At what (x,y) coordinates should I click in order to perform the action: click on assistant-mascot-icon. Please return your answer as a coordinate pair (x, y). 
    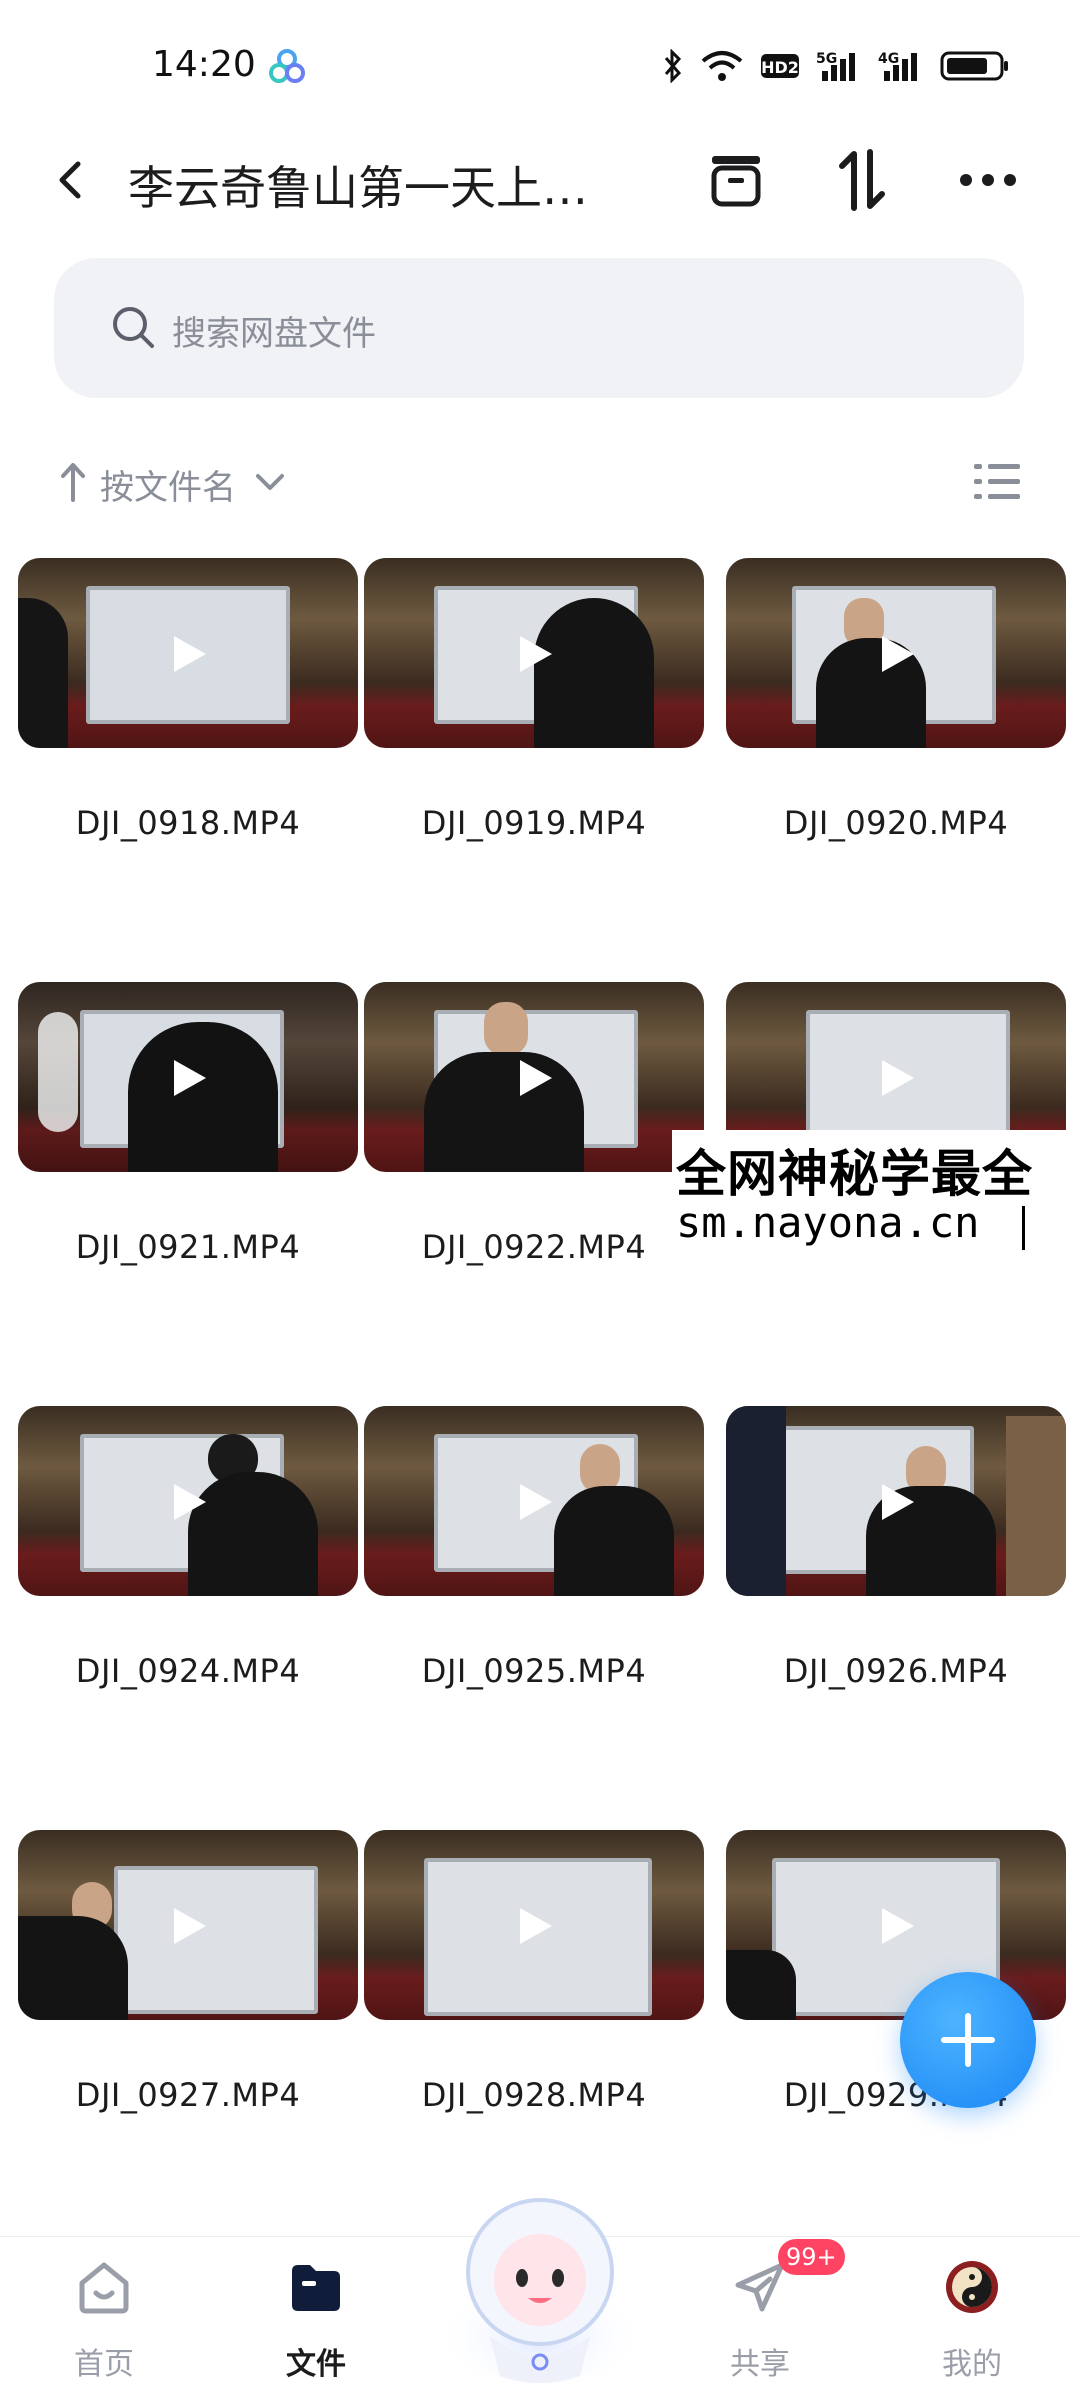
    Looking at the image, I should click on (540, 2286).